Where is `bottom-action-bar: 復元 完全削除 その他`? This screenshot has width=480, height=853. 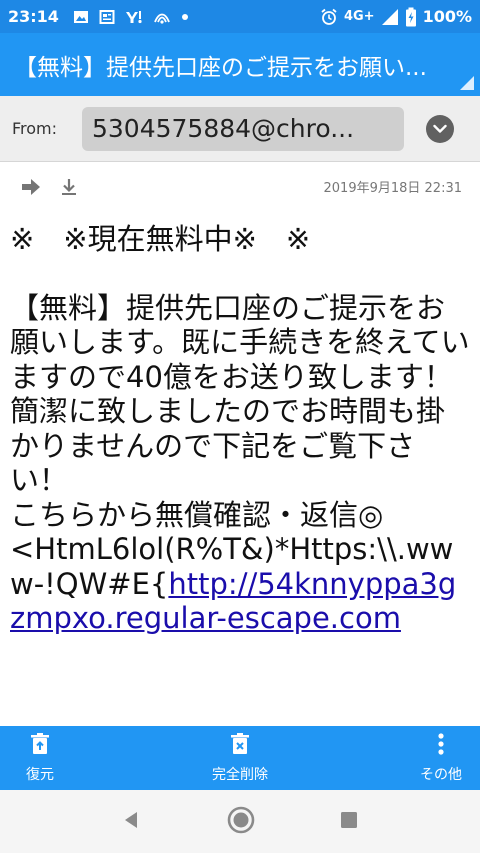 bottom-action-bar: 復元 完全削除 その他 is located at coordinates (240, 758).